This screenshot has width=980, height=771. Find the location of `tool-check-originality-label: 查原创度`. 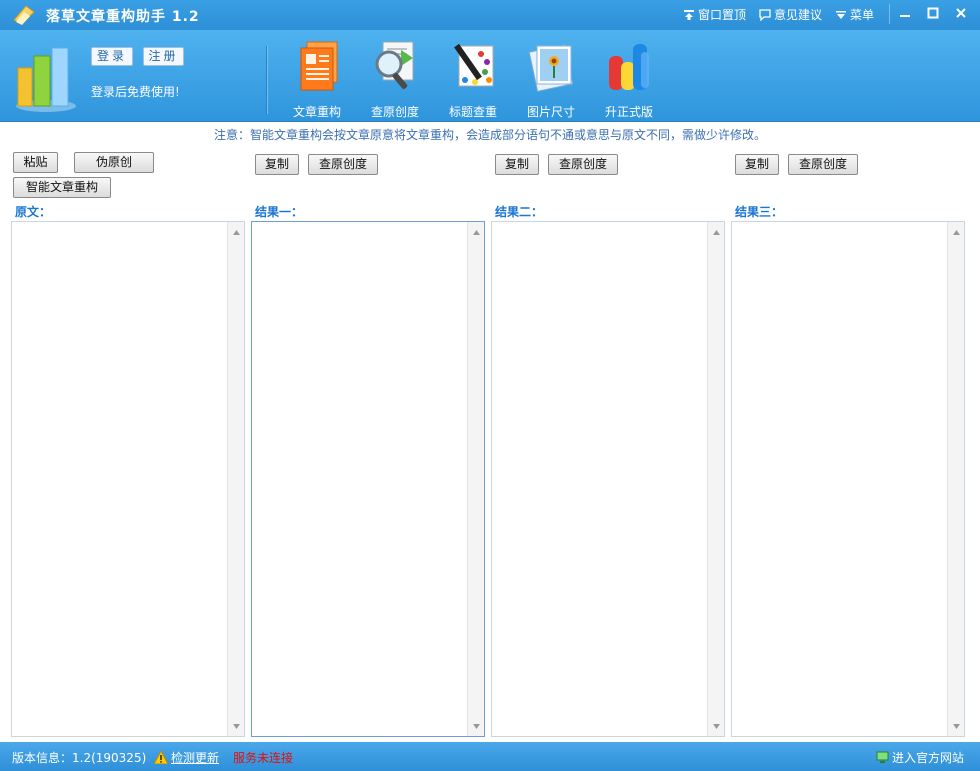

tool-check-originality-label: 查原创度 is located at coordinates (394, 112).